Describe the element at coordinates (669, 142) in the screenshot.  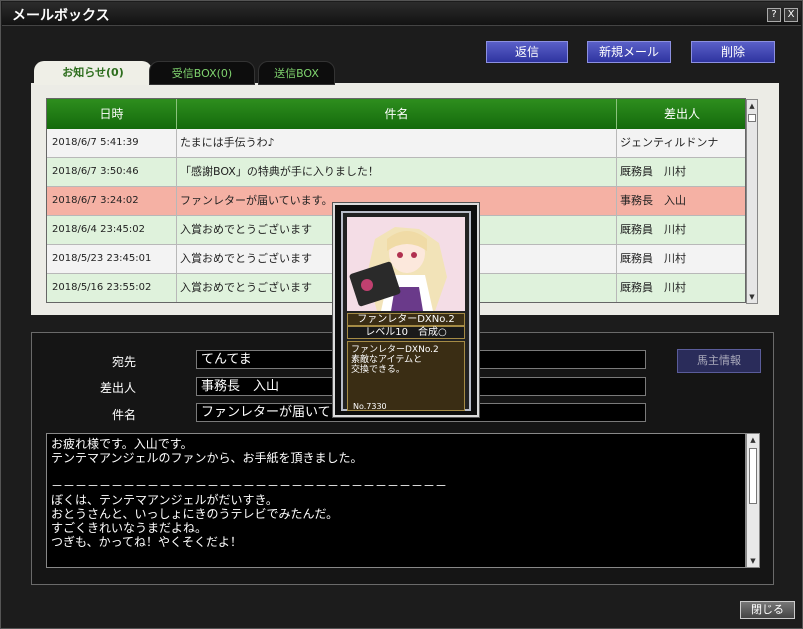
I see `cell-from: ジェンティルドンナ` at that location.